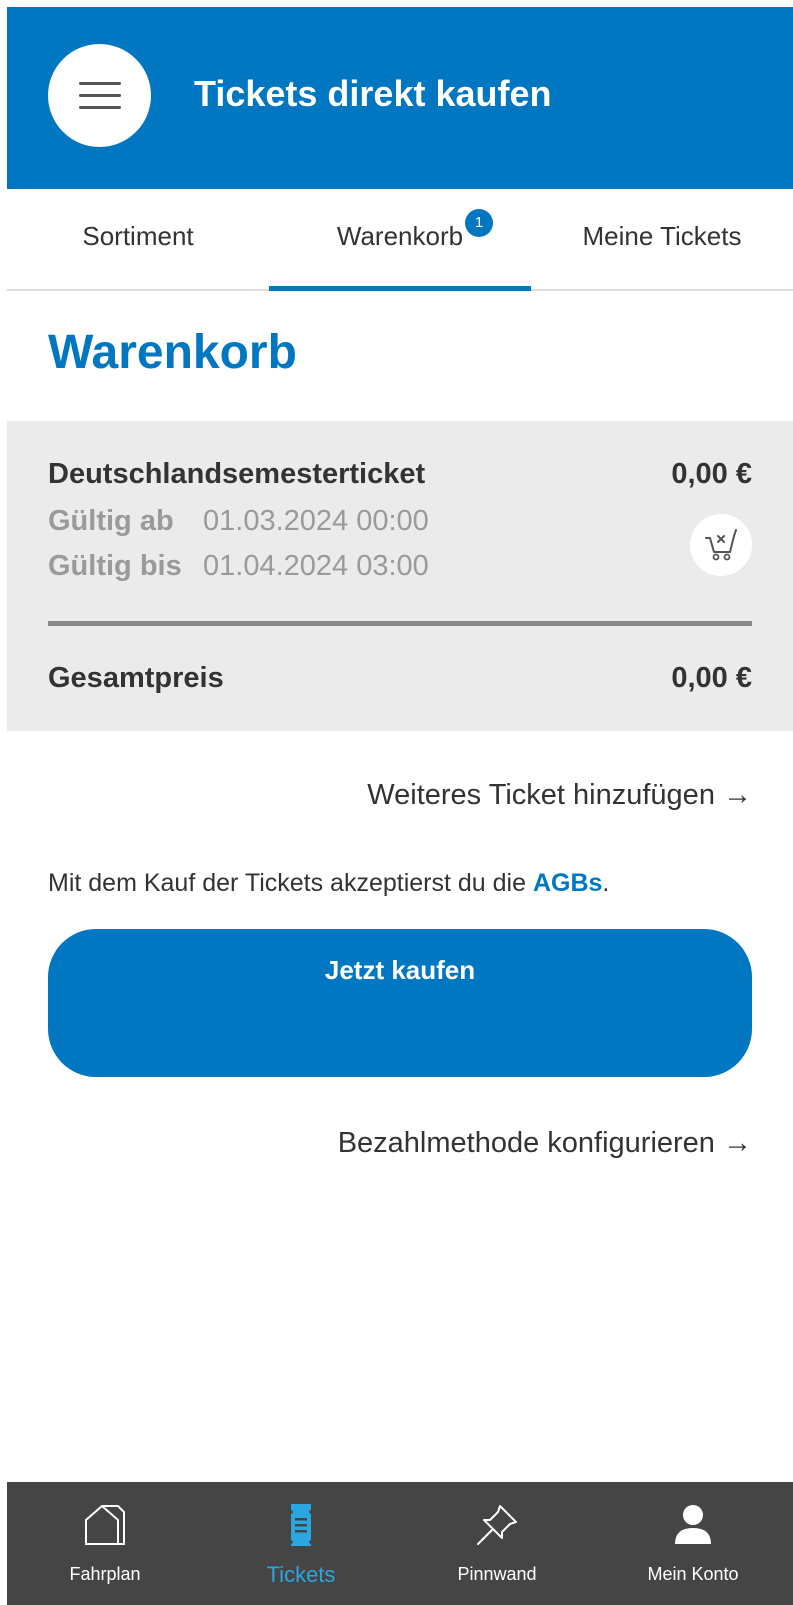 The width and height of the screenshot is (793, 1605). I want to click on pin-icon, so click(497, 1525).